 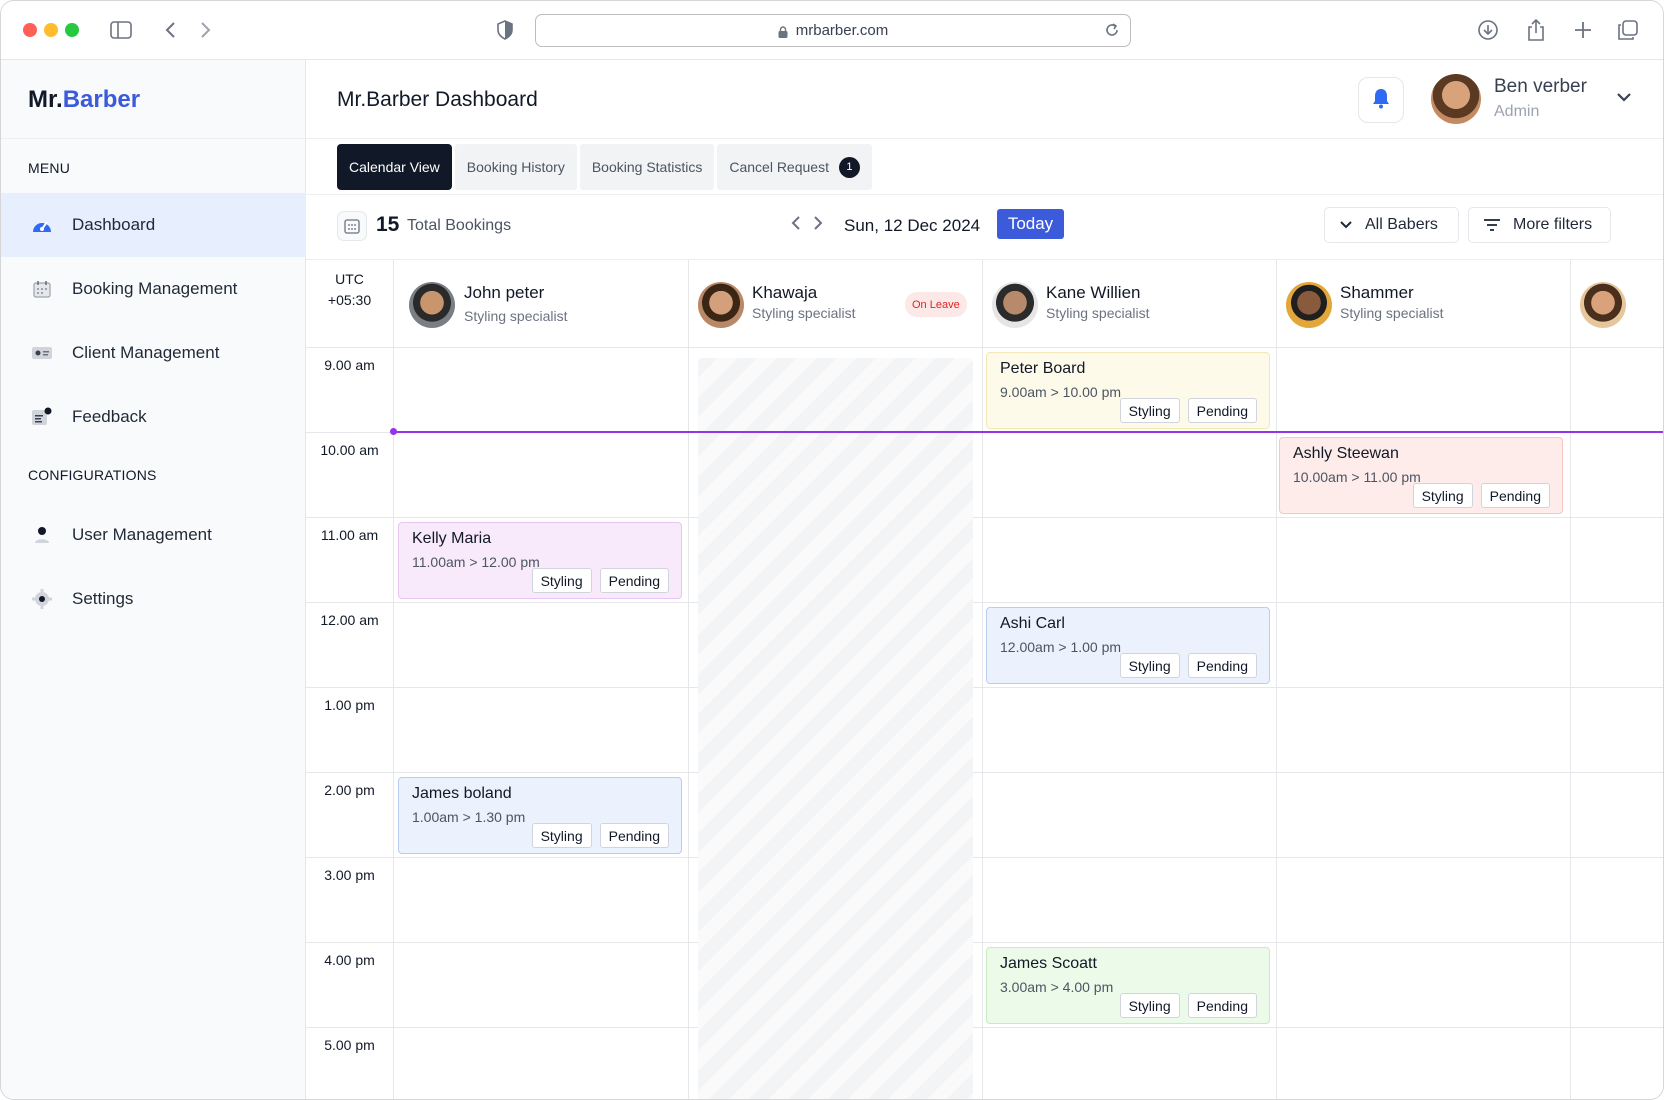 I want to click on configurations-section-title: CONFIGURATIONS, so click(x=92, y=475).